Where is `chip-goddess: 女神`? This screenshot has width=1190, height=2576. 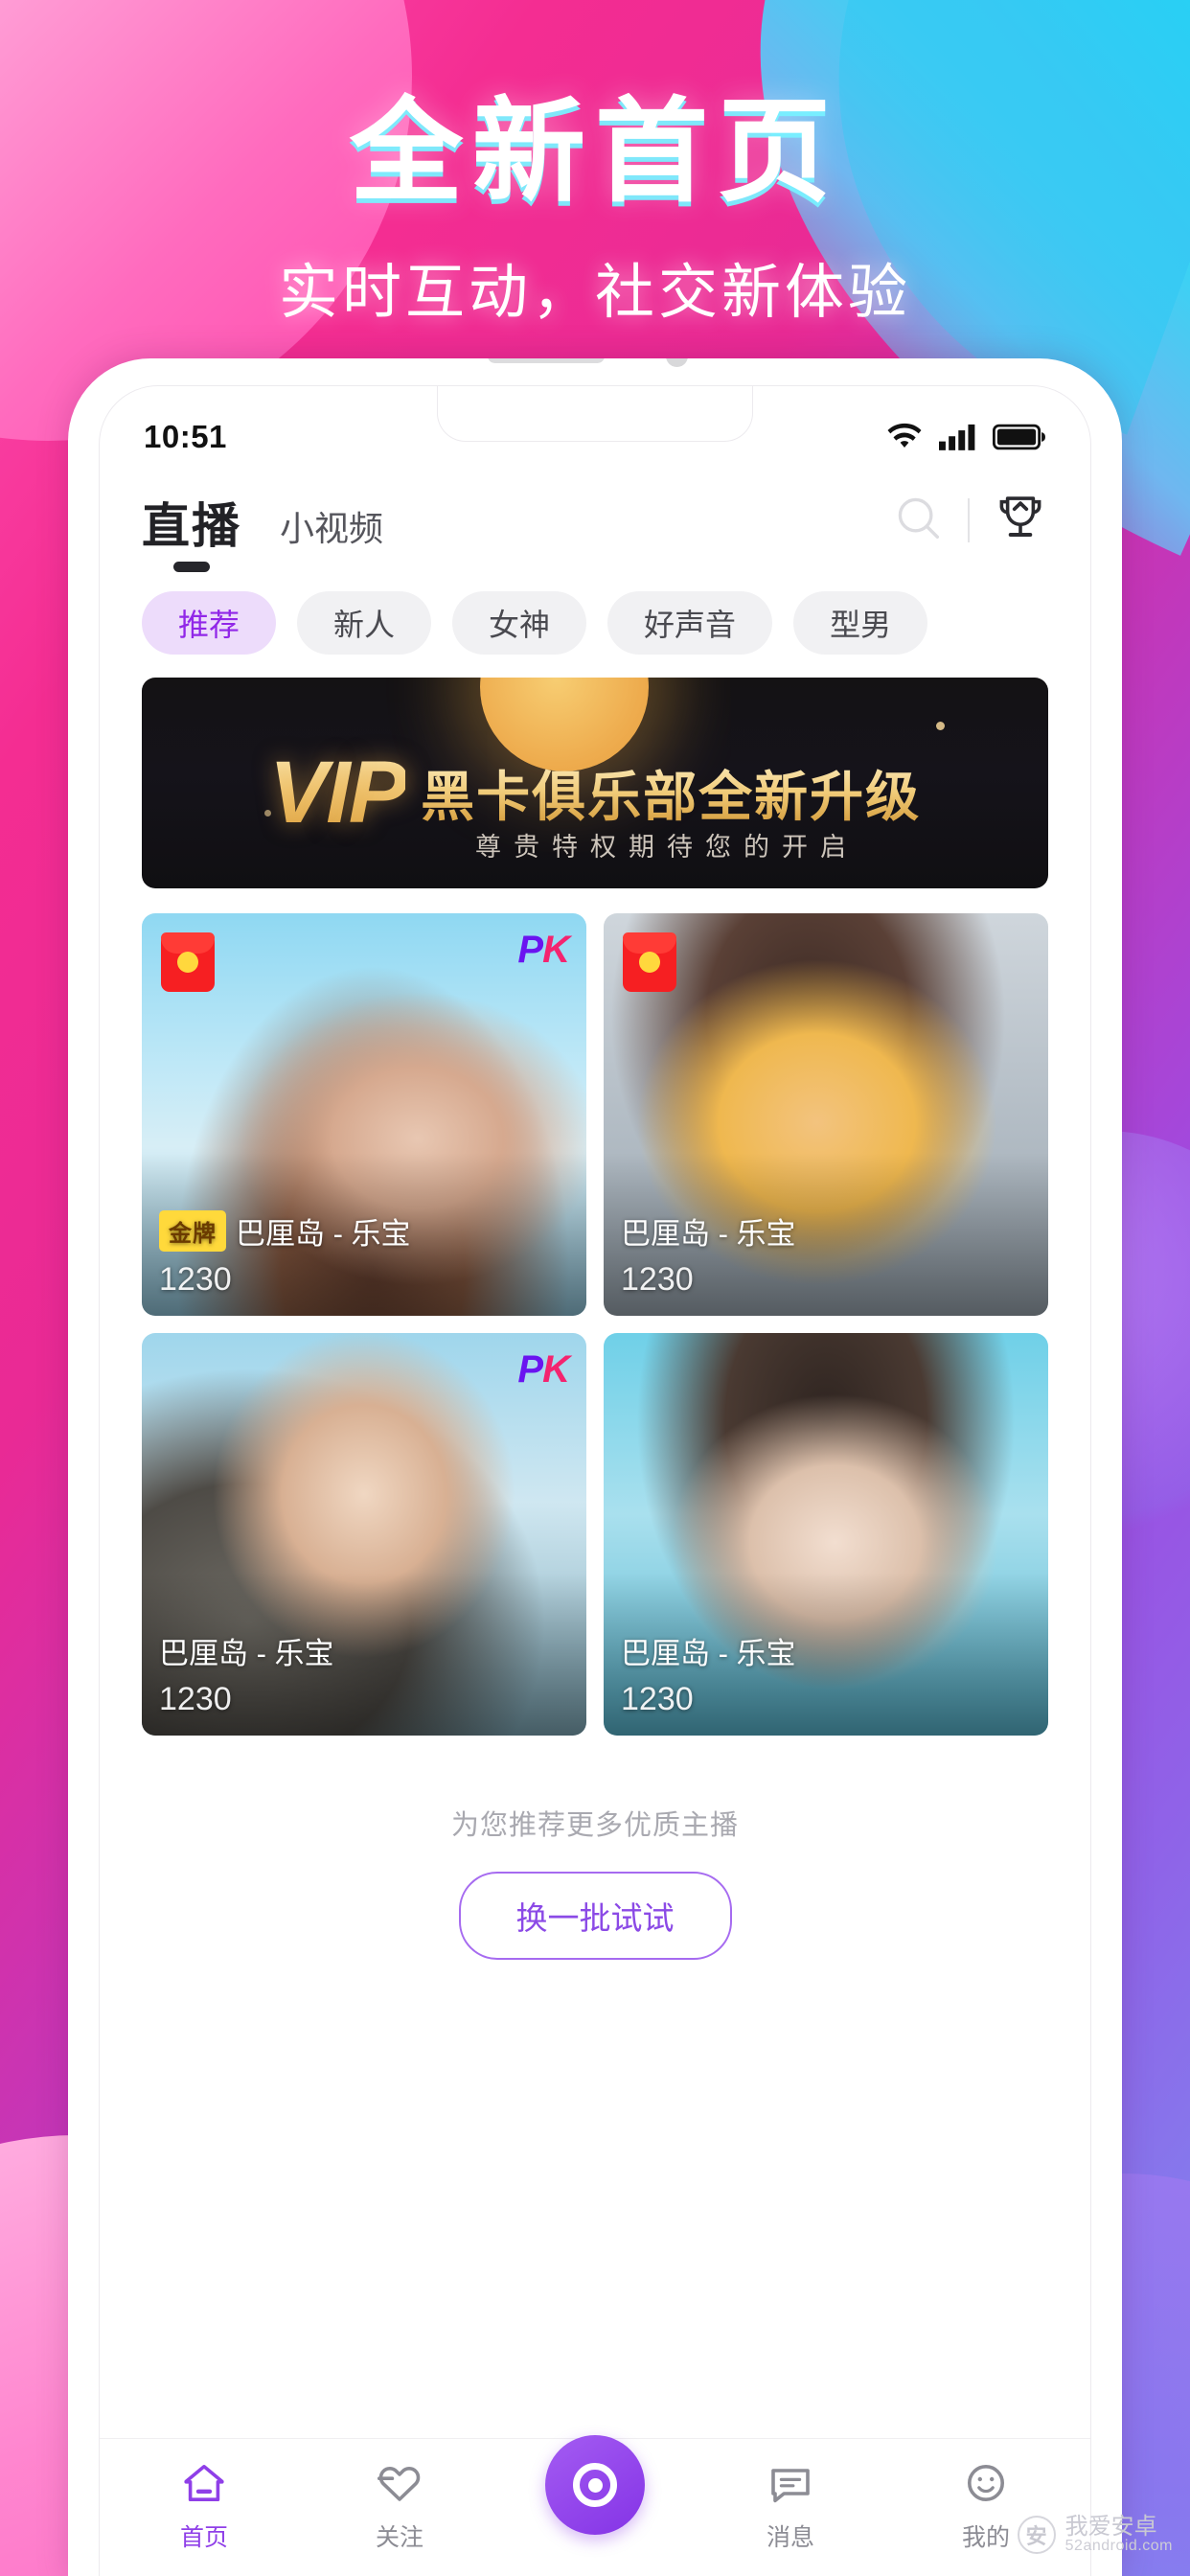 chip-goddess: 女神 is located at coordinates (519, 623).